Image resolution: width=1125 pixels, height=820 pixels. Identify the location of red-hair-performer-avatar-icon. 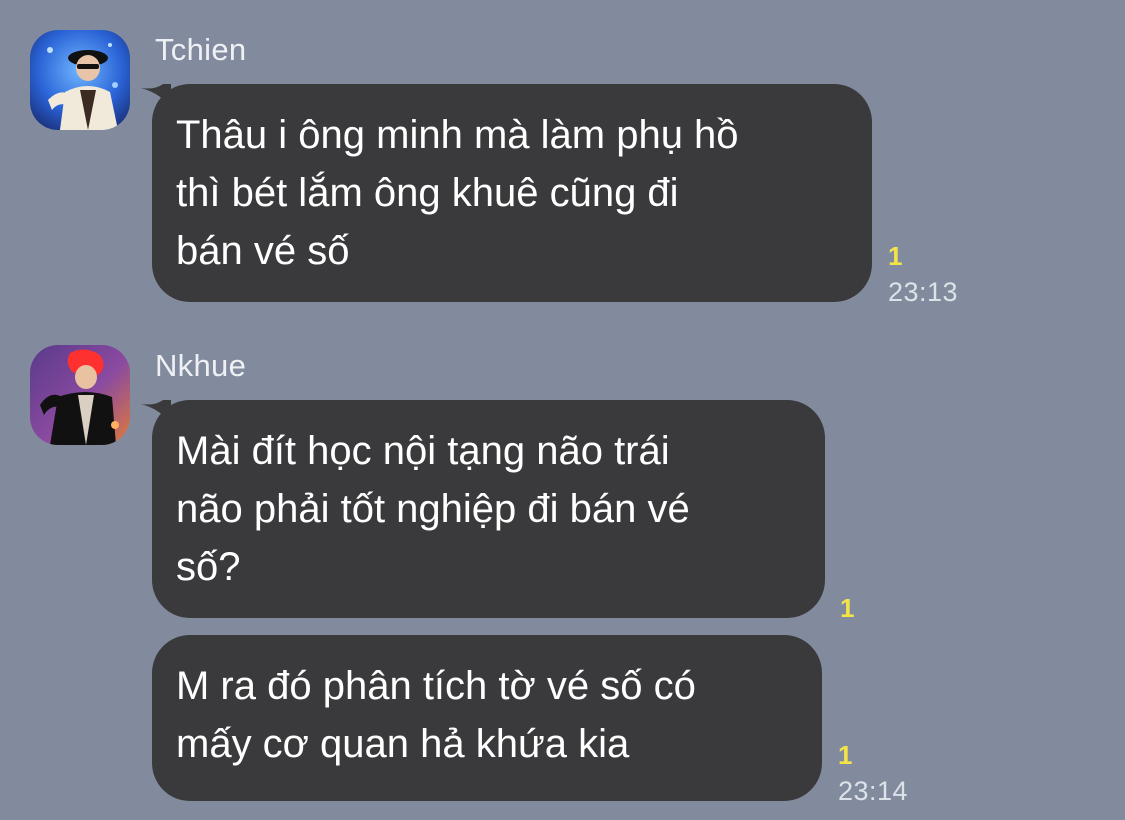
(80, 395).